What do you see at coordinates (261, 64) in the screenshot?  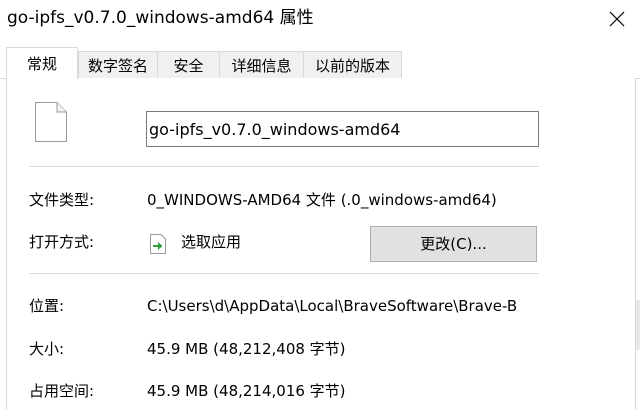 I see `tab-details: 详细信息` at bounding box center [261, 64].